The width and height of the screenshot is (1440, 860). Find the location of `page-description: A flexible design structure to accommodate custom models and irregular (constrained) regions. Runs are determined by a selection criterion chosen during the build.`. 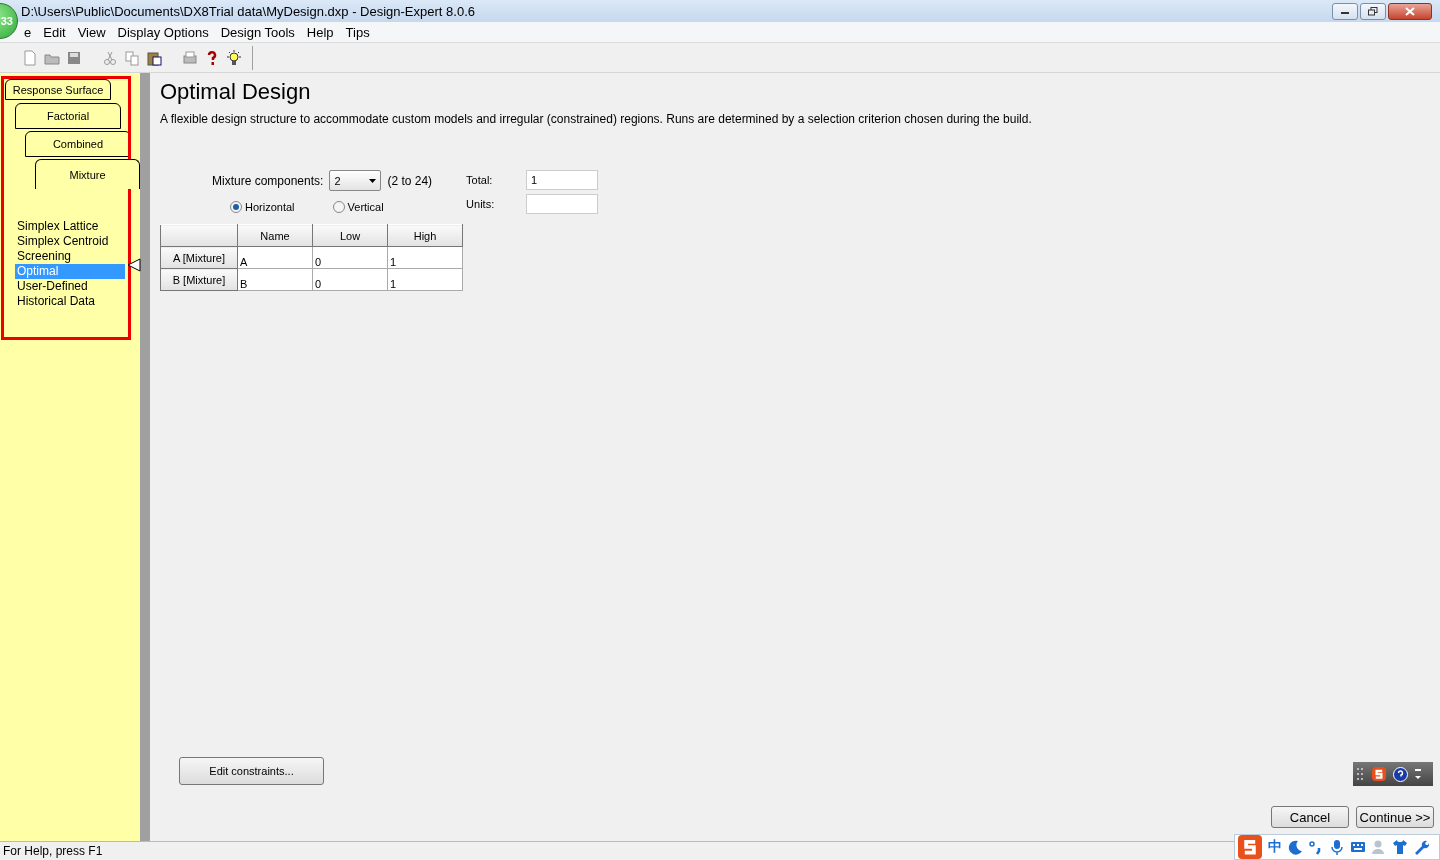

page-description: A flexible design structure to accommodate custom models and irregular (constrained) regions. Runs are determined by a selection criterion chosen during the build. is located at coordinates (596, 119).